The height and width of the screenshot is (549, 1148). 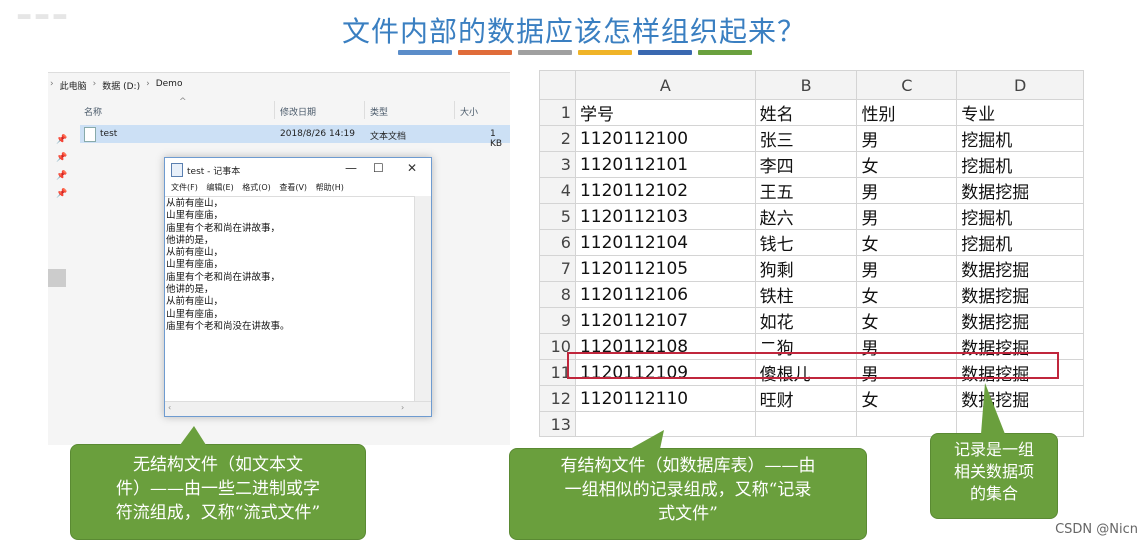 I want to click on table-row: 2 1120112100 张三男挖掘机, so click(x=811, y=138).